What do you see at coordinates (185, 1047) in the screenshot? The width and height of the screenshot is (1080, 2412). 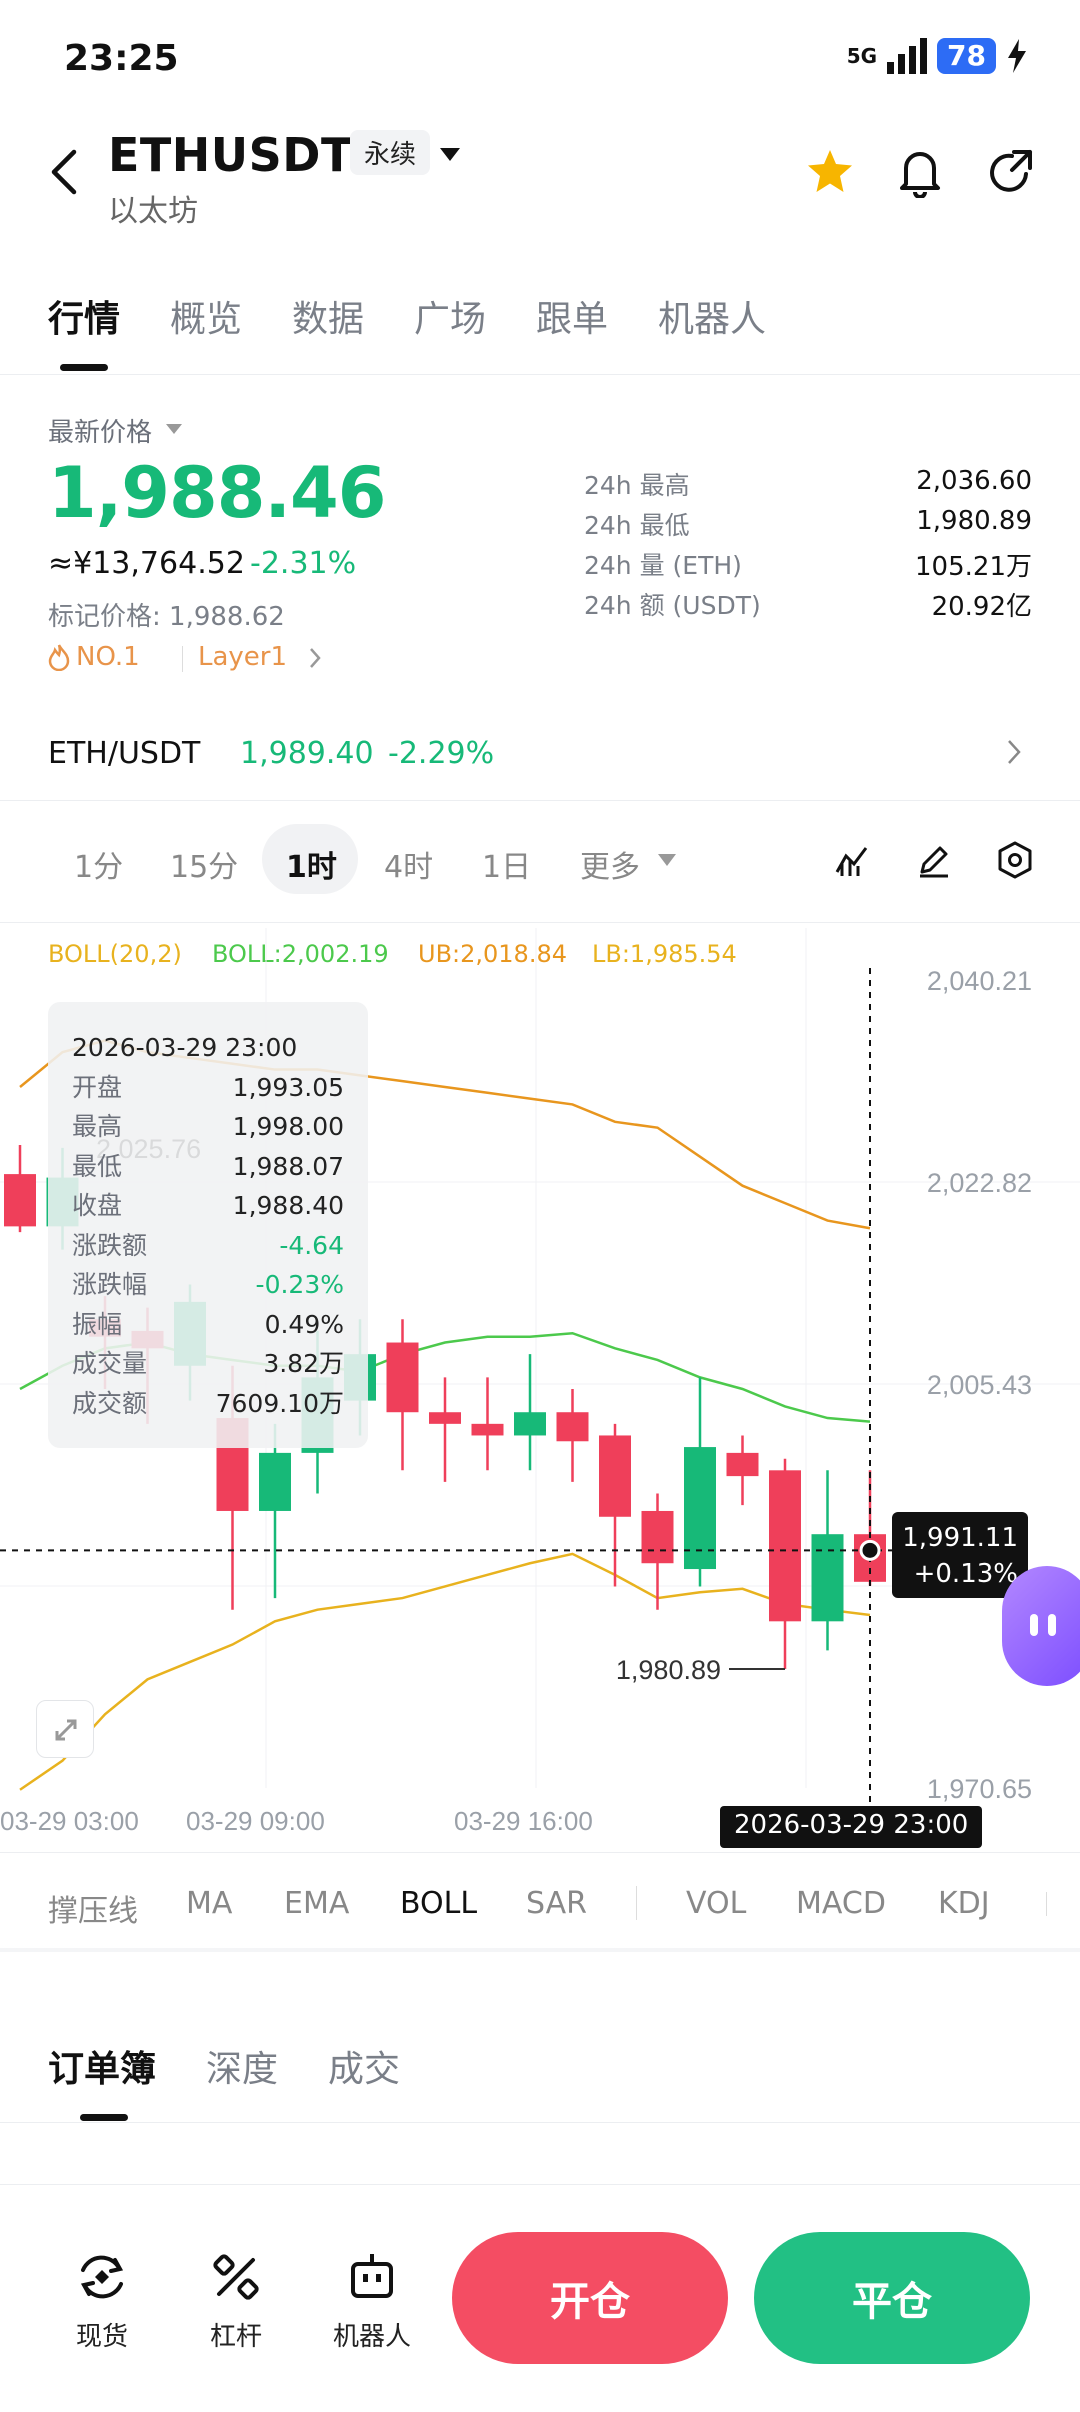 I see `tooltip-datetime-value: 2026-03-29 23:00` at bounding box center [185, 1047].